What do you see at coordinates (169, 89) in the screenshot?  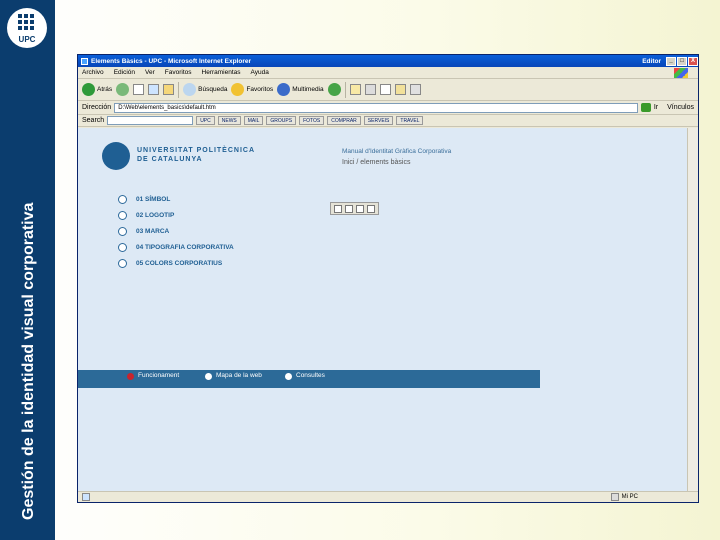 I see `home-icon` at bounding box center [169, 89].